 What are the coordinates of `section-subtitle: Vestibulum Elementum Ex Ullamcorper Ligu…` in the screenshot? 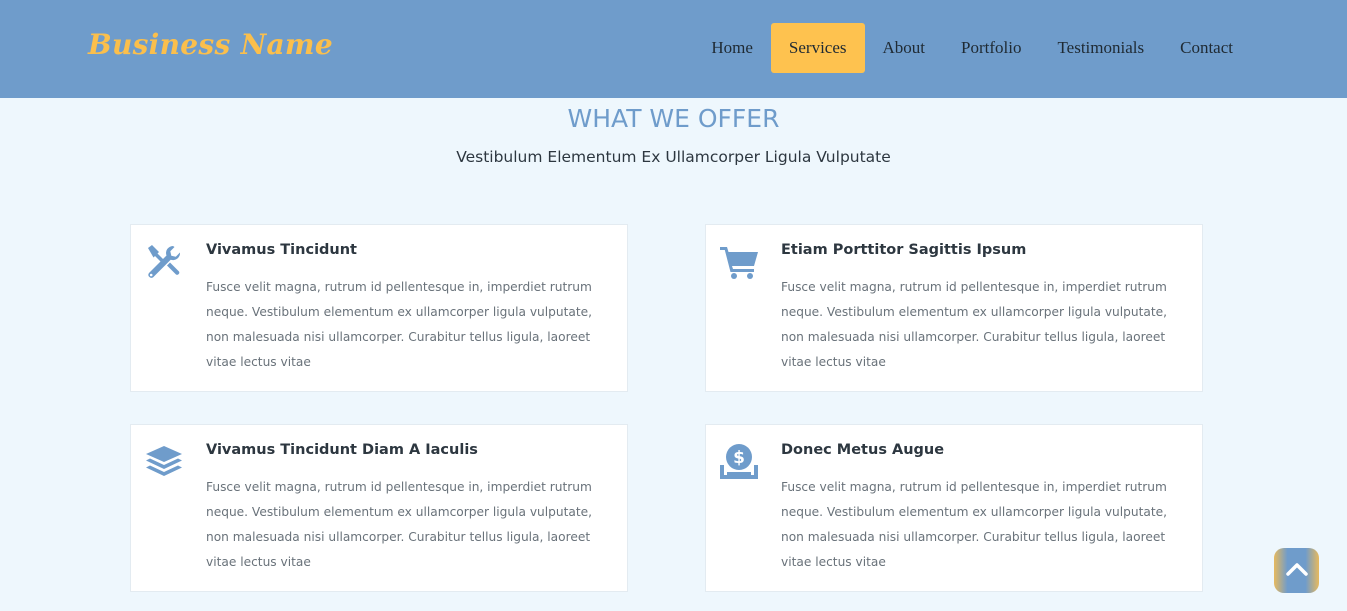 It's located at (673, 157).